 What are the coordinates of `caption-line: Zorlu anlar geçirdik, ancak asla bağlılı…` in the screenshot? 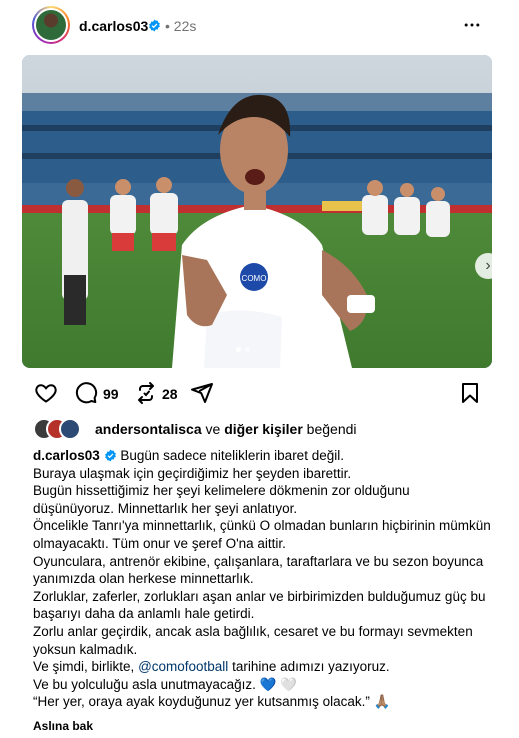 It's located at (253, 640).